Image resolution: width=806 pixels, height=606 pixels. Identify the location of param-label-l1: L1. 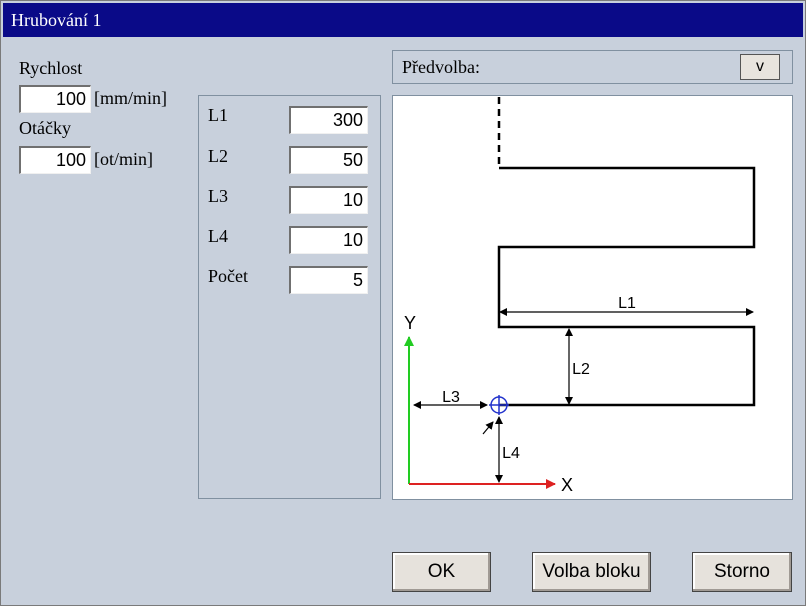
(218, 115).